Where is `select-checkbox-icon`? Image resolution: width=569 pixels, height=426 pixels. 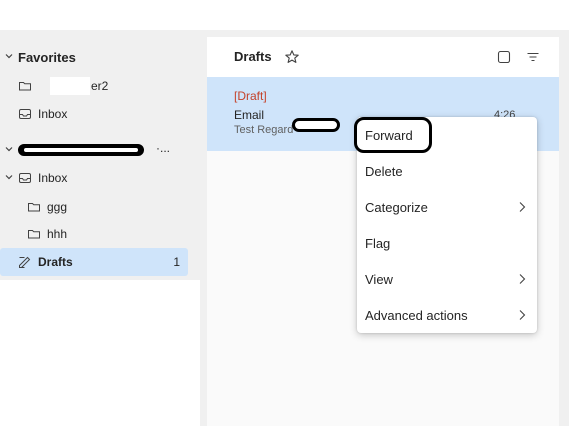
select-checkbox-icon is located at coordinates (504, 57).